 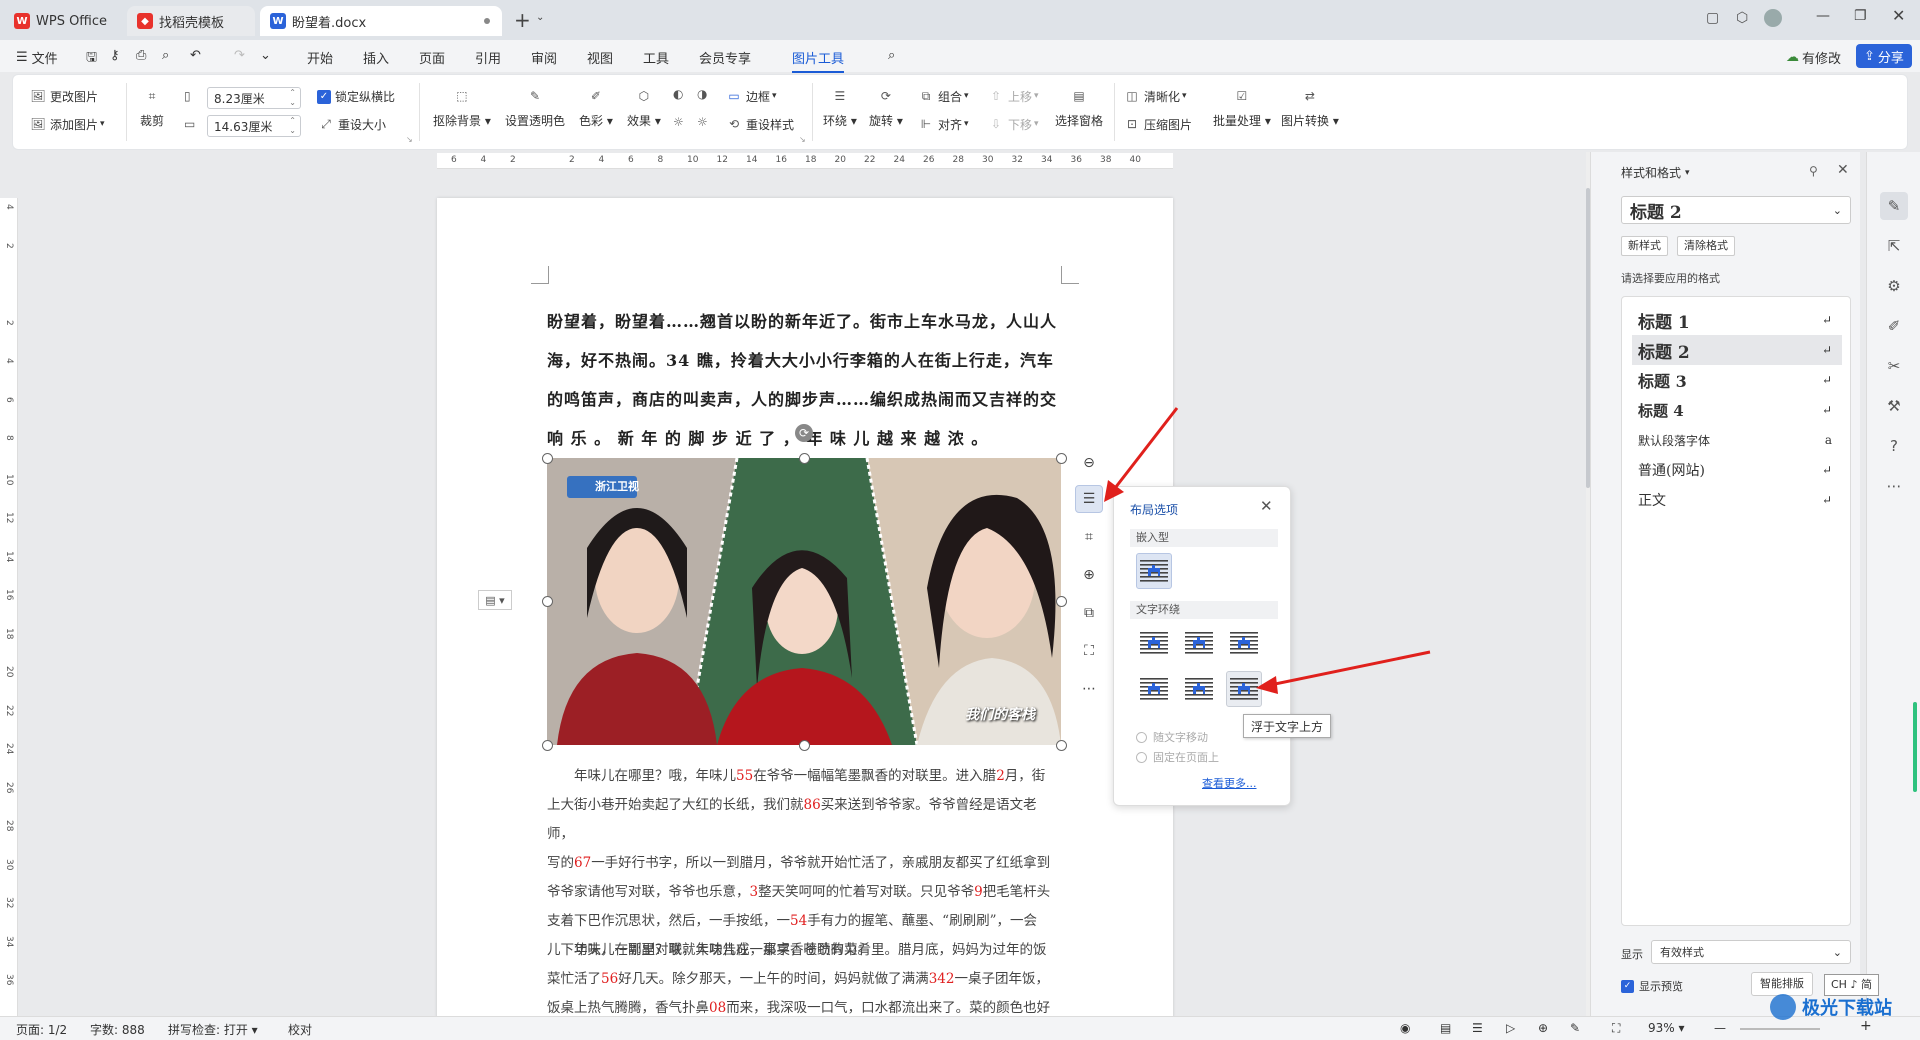 I want to click on menu-insert: 插入, so click(x=376, y=57).